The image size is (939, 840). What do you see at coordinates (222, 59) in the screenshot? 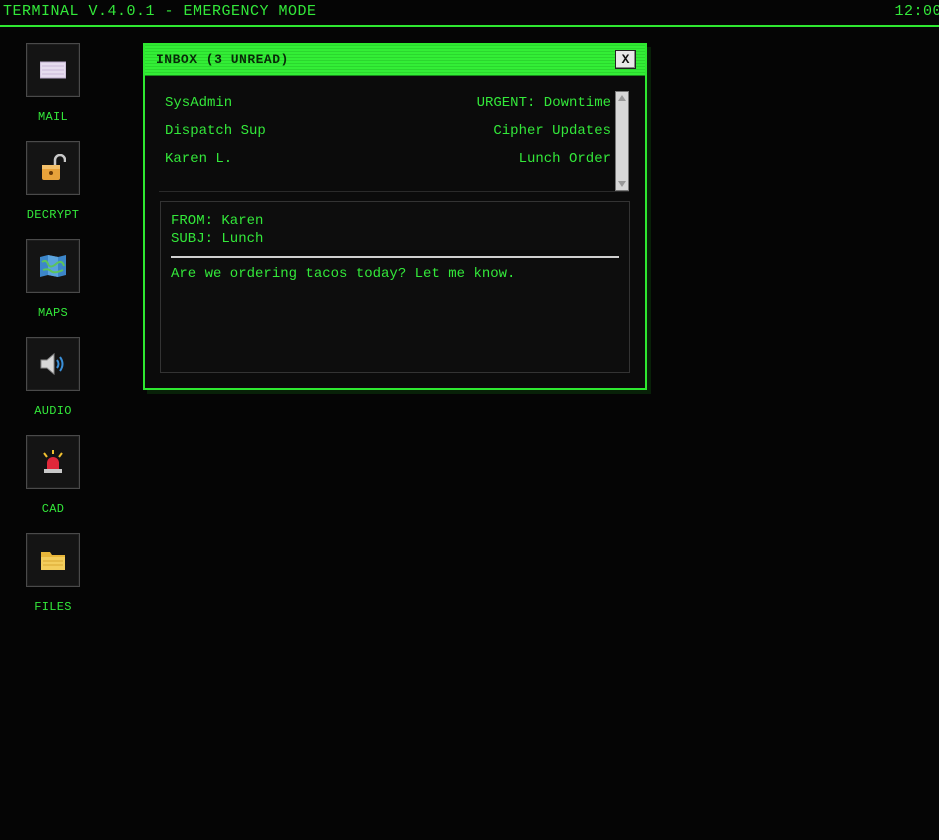
I see `window-title: INBOX (3 UNREAD)` at bounding box center [222, 59].